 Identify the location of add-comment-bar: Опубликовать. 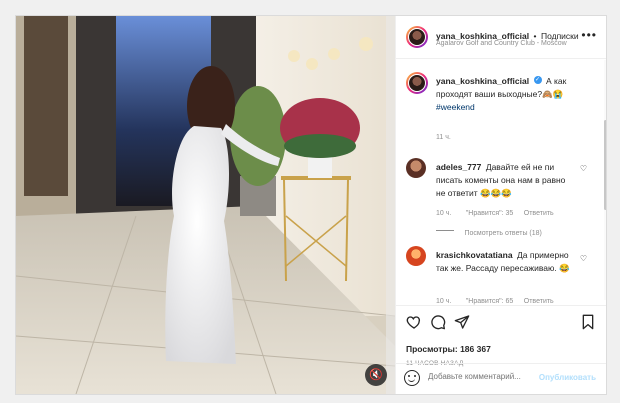
(501, 378).